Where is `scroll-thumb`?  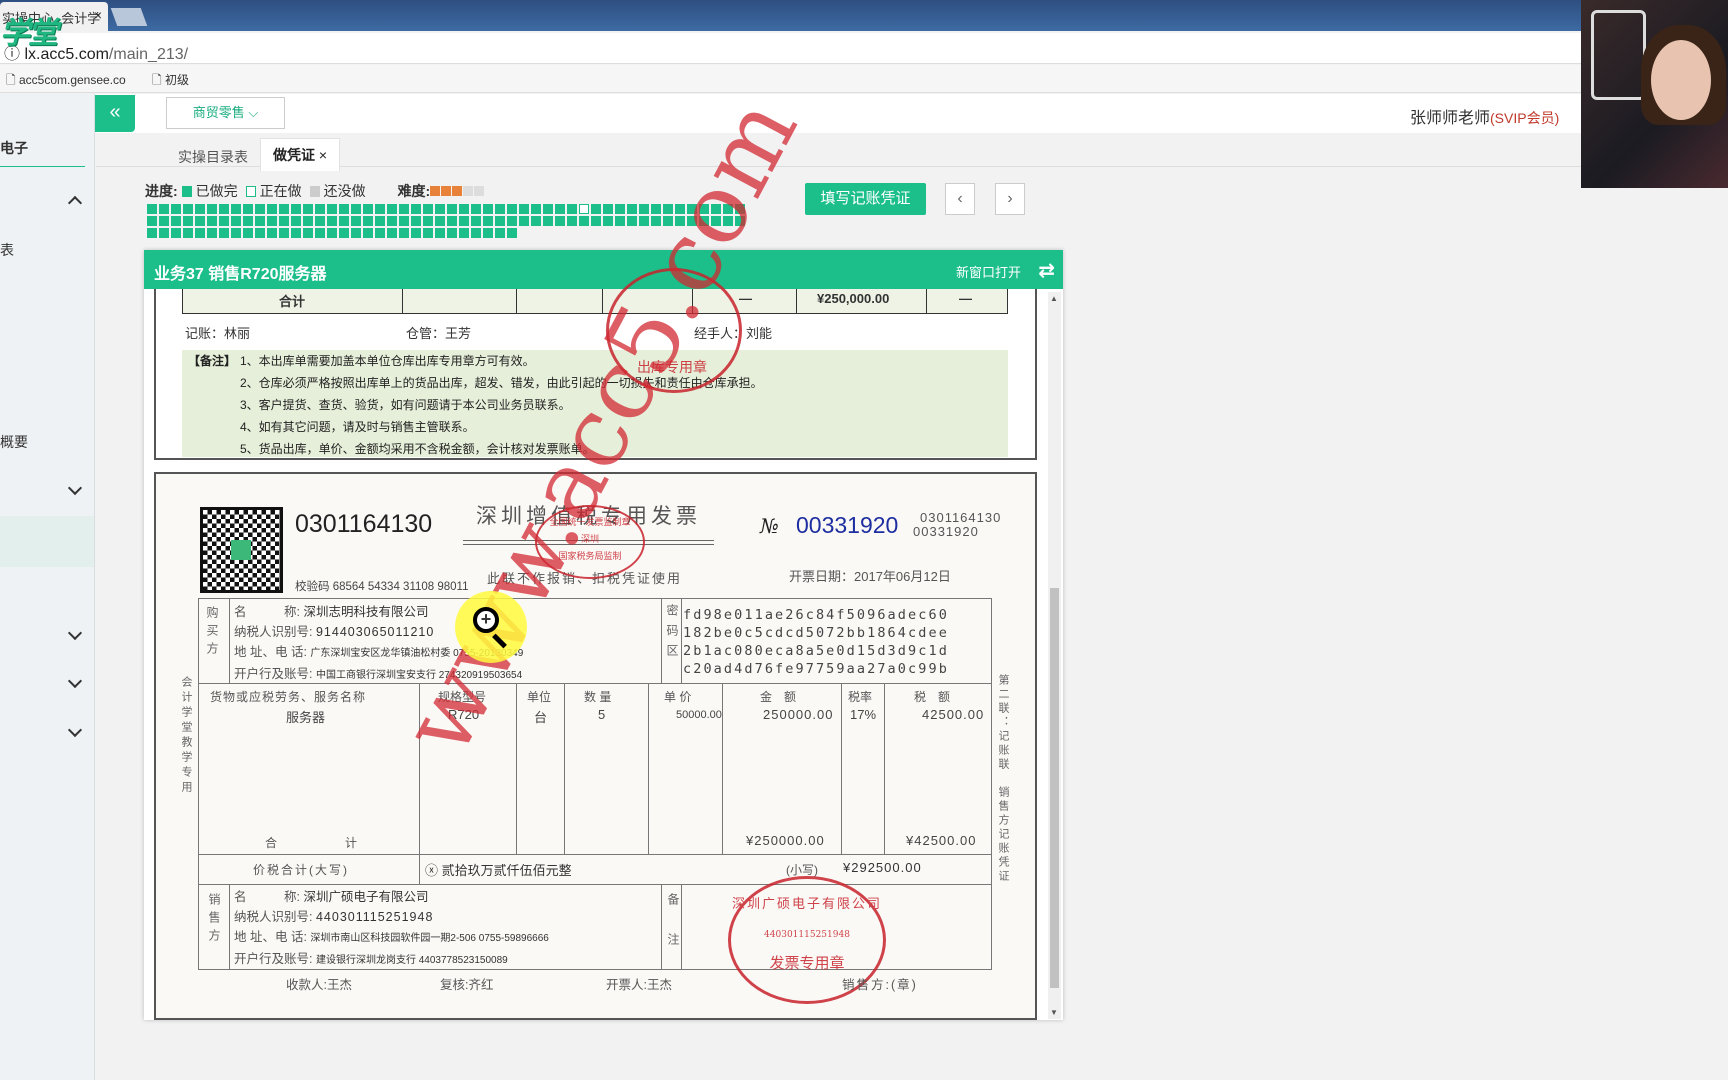 scroll-thumb is located at coordinates (1054, 788).